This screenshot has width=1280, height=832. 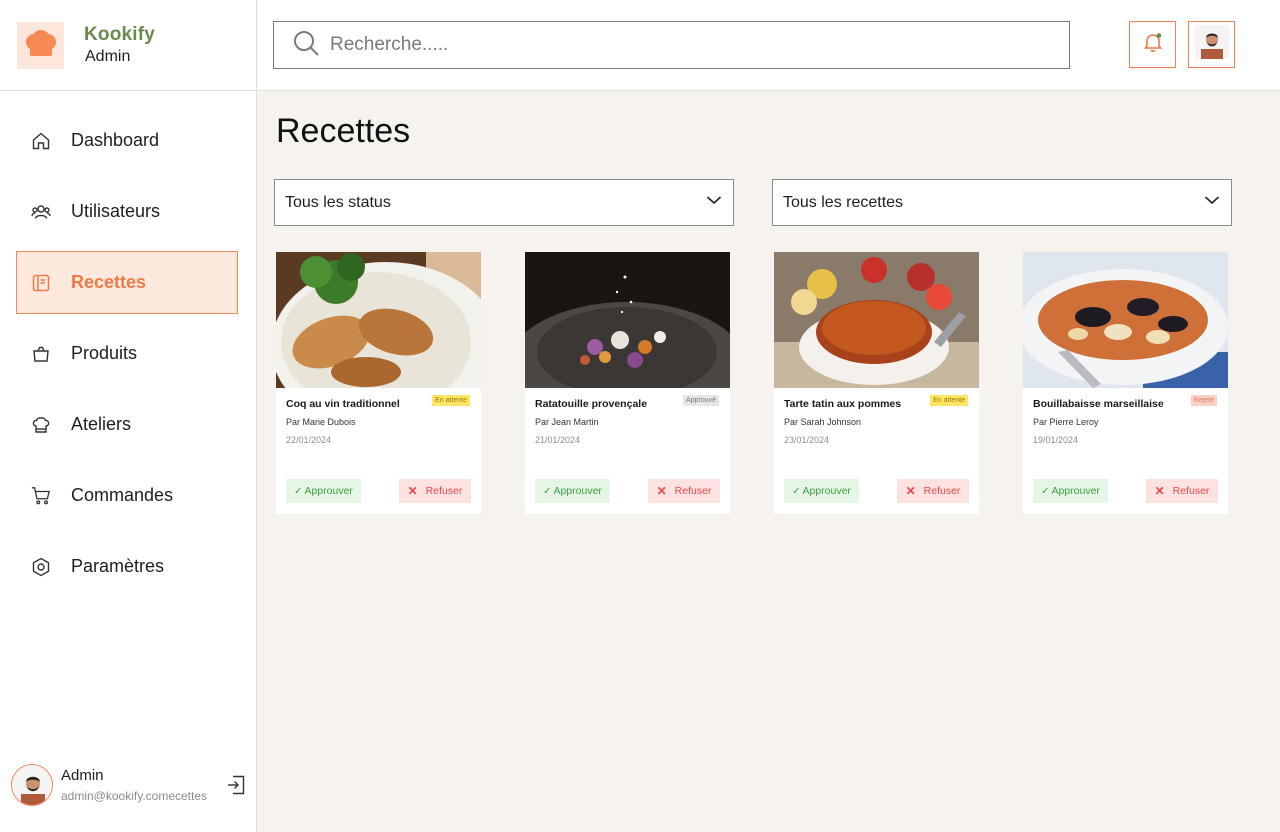 What do you see at coordinates (236, 785) in the screenshot?
I see `logout-icon` at bounding box center [236, 785].